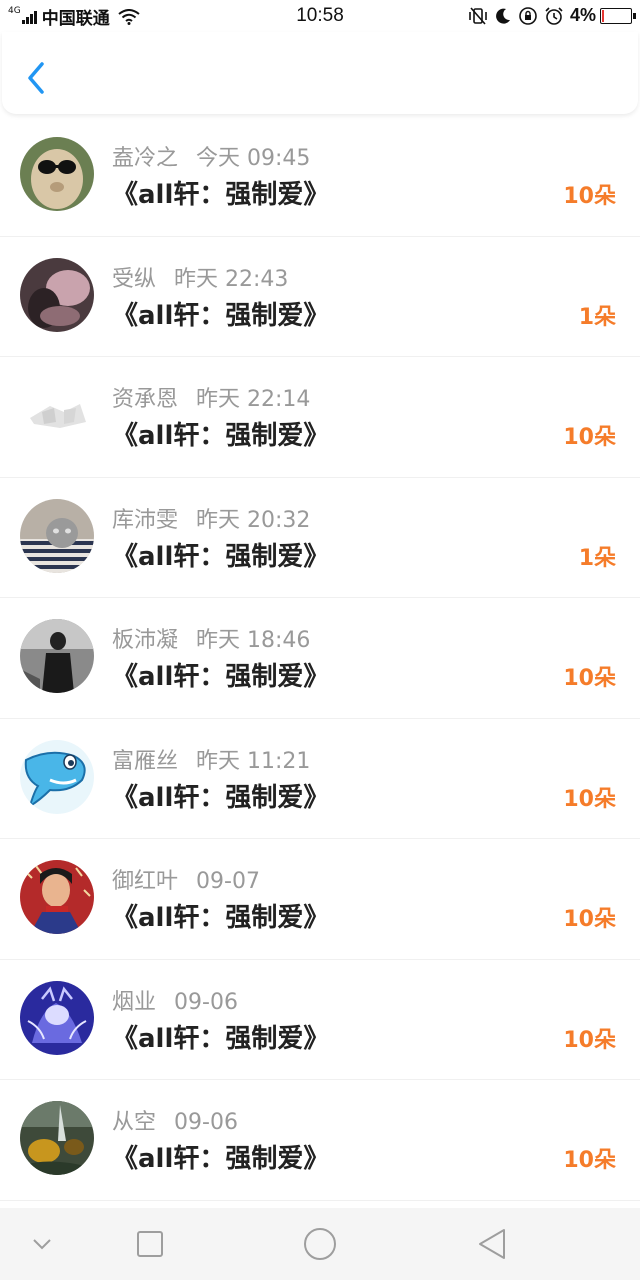 This screenshot has height=1280, width=640. I want to click on chevron-down-icon, so click(42, 1244).